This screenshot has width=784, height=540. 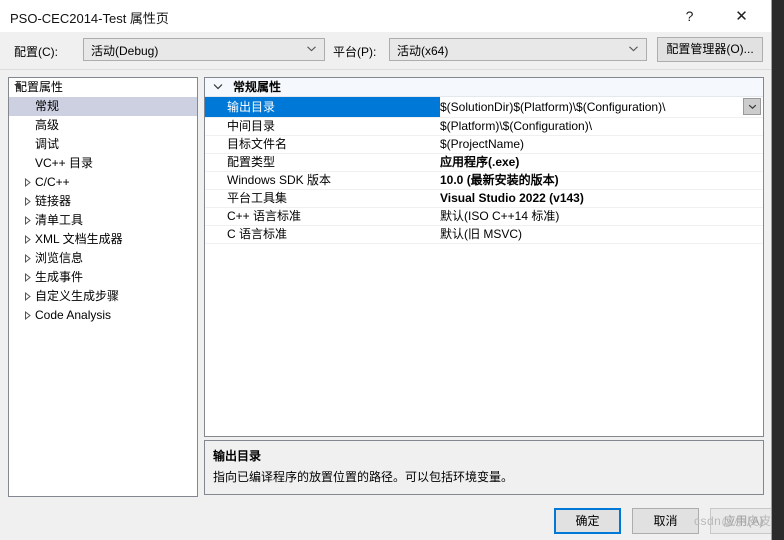 I want to click on property-row: C++ 语言标准 默认(ISO C++14 标准), so click(x=484, y=217).